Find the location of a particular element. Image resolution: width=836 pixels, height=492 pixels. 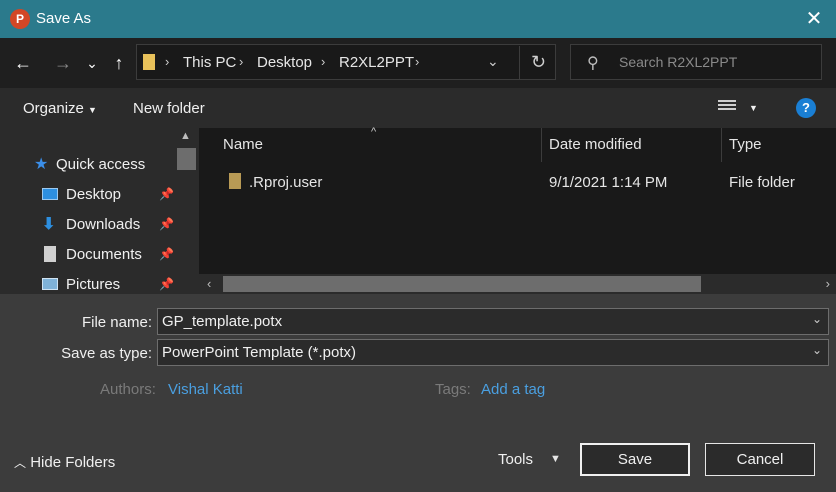

sidebar-item-label: Quick access is located at coordinates (101, 164).